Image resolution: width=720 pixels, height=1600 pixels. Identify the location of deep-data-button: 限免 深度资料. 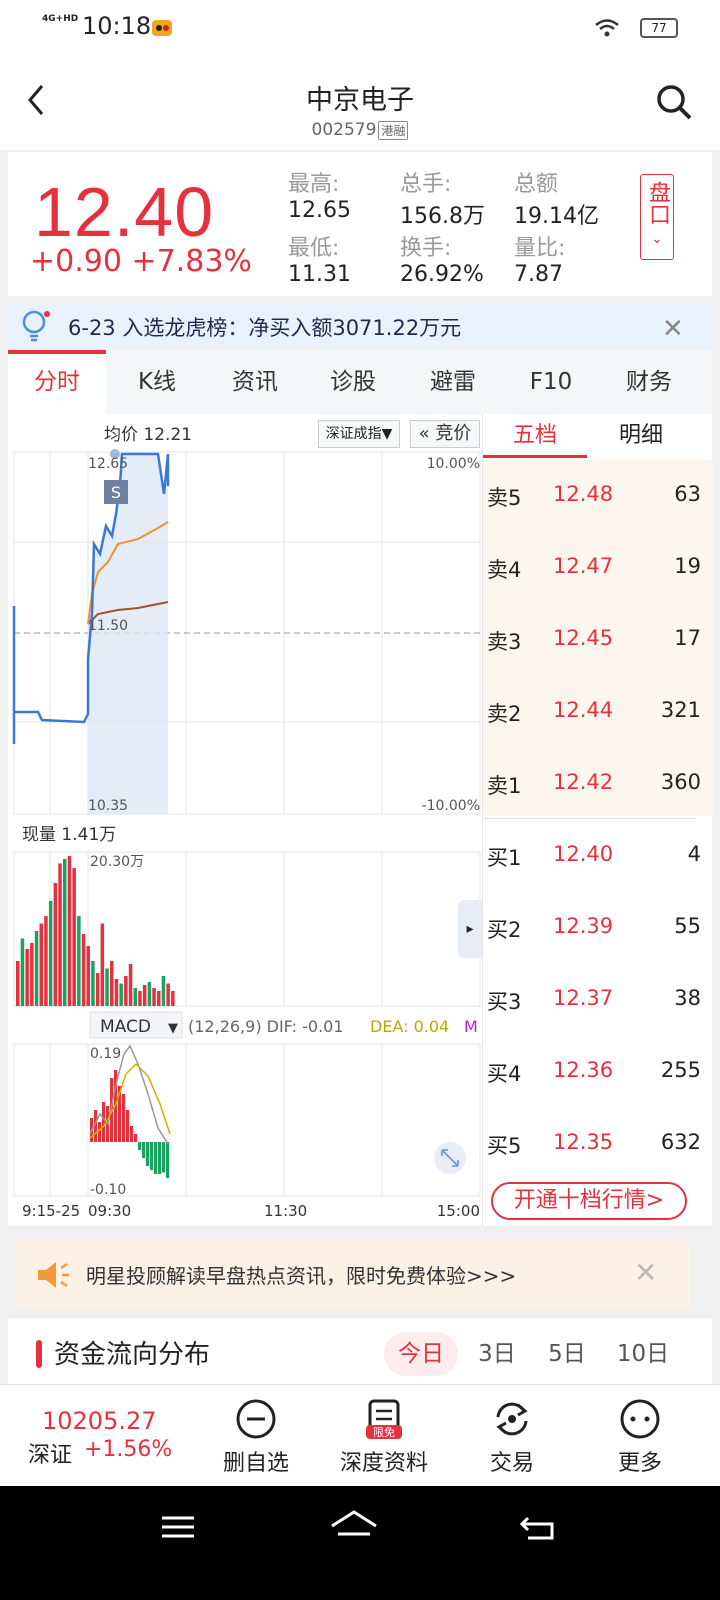
(384, 1438).